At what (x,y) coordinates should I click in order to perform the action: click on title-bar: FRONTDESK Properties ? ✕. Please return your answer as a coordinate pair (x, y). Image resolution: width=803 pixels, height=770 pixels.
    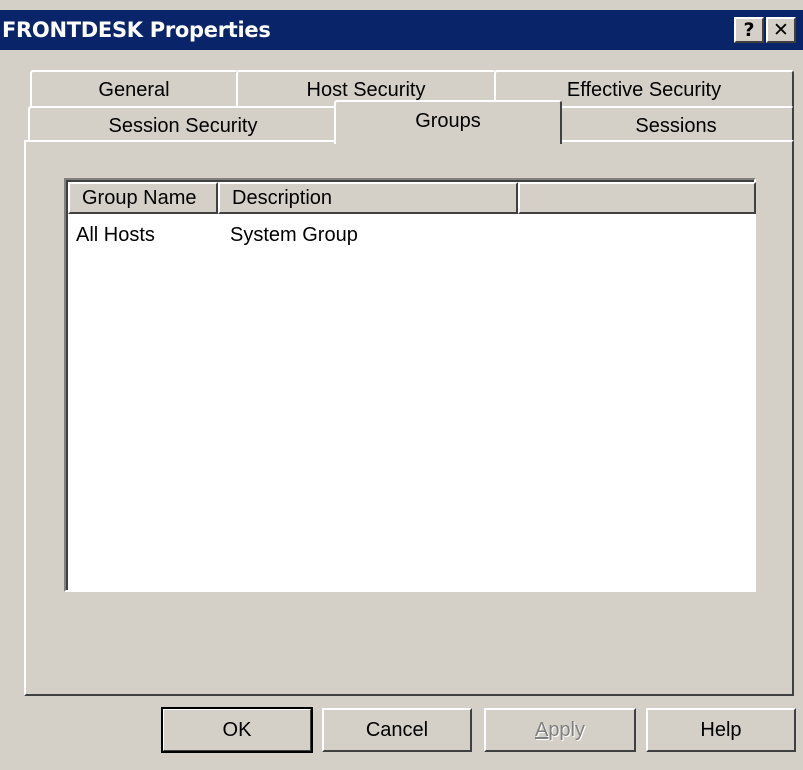
    Looking at the image, I should click on (401, 30).